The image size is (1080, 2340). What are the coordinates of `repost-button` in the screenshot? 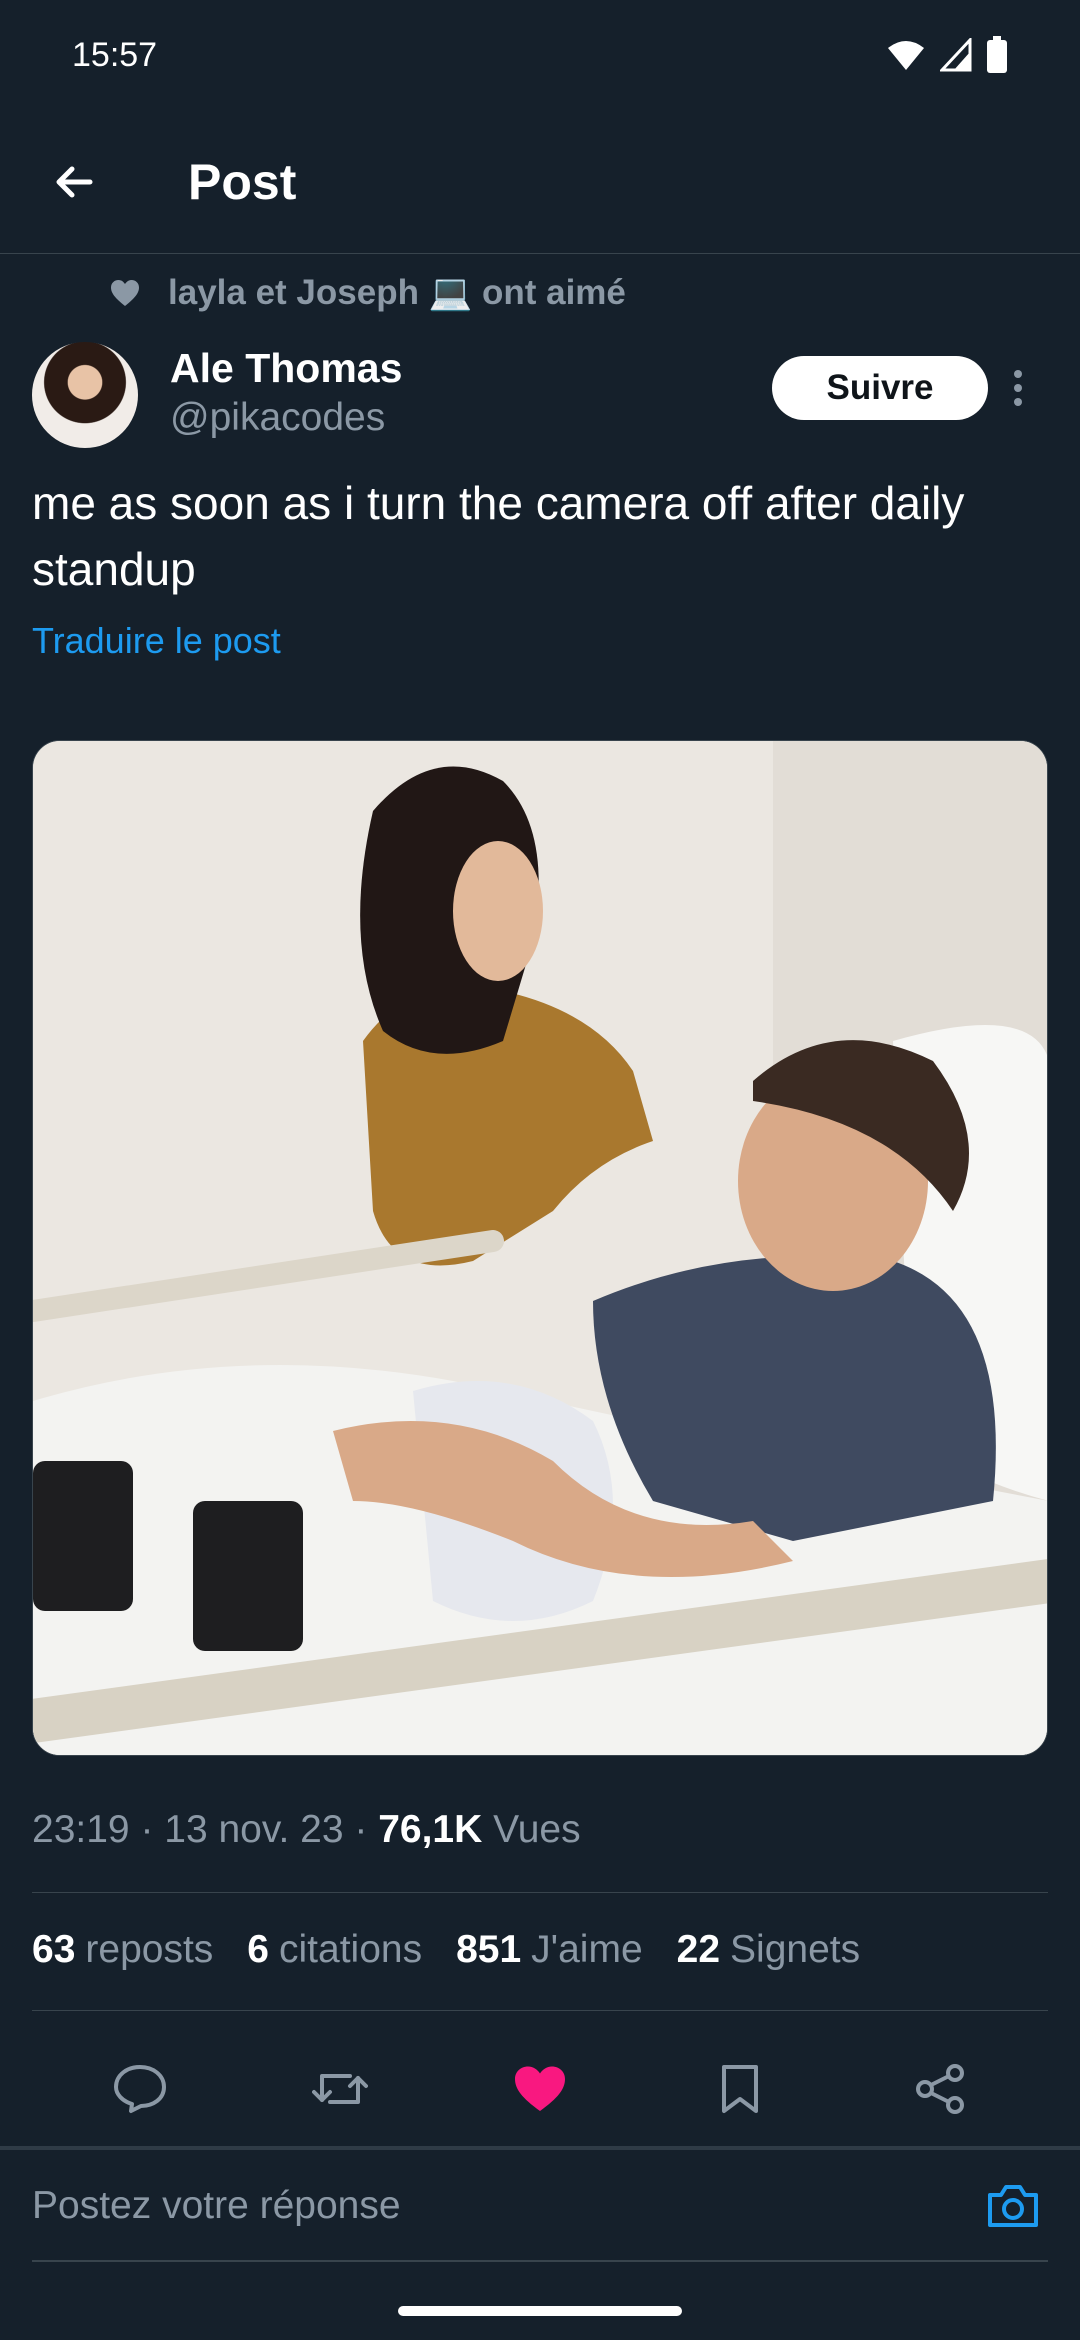 It's located at (340, 2089).